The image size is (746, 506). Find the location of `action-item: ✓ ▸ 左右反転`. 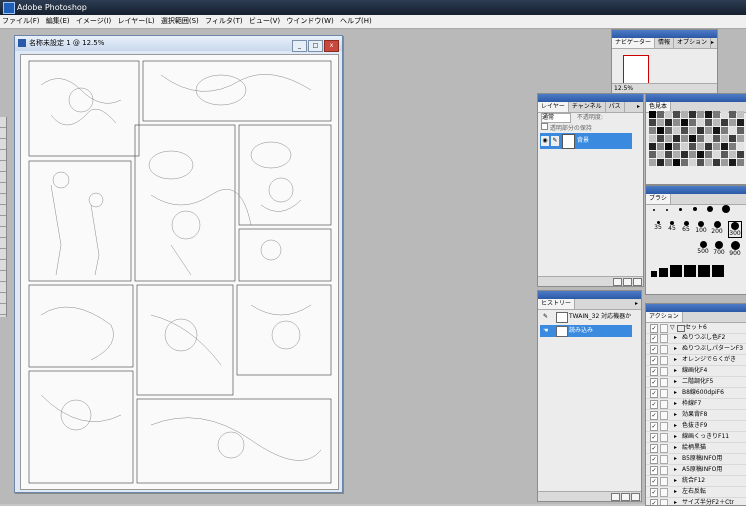

action-item: ✓ ▸ 左右反転 is located at coordinates (696, 492).